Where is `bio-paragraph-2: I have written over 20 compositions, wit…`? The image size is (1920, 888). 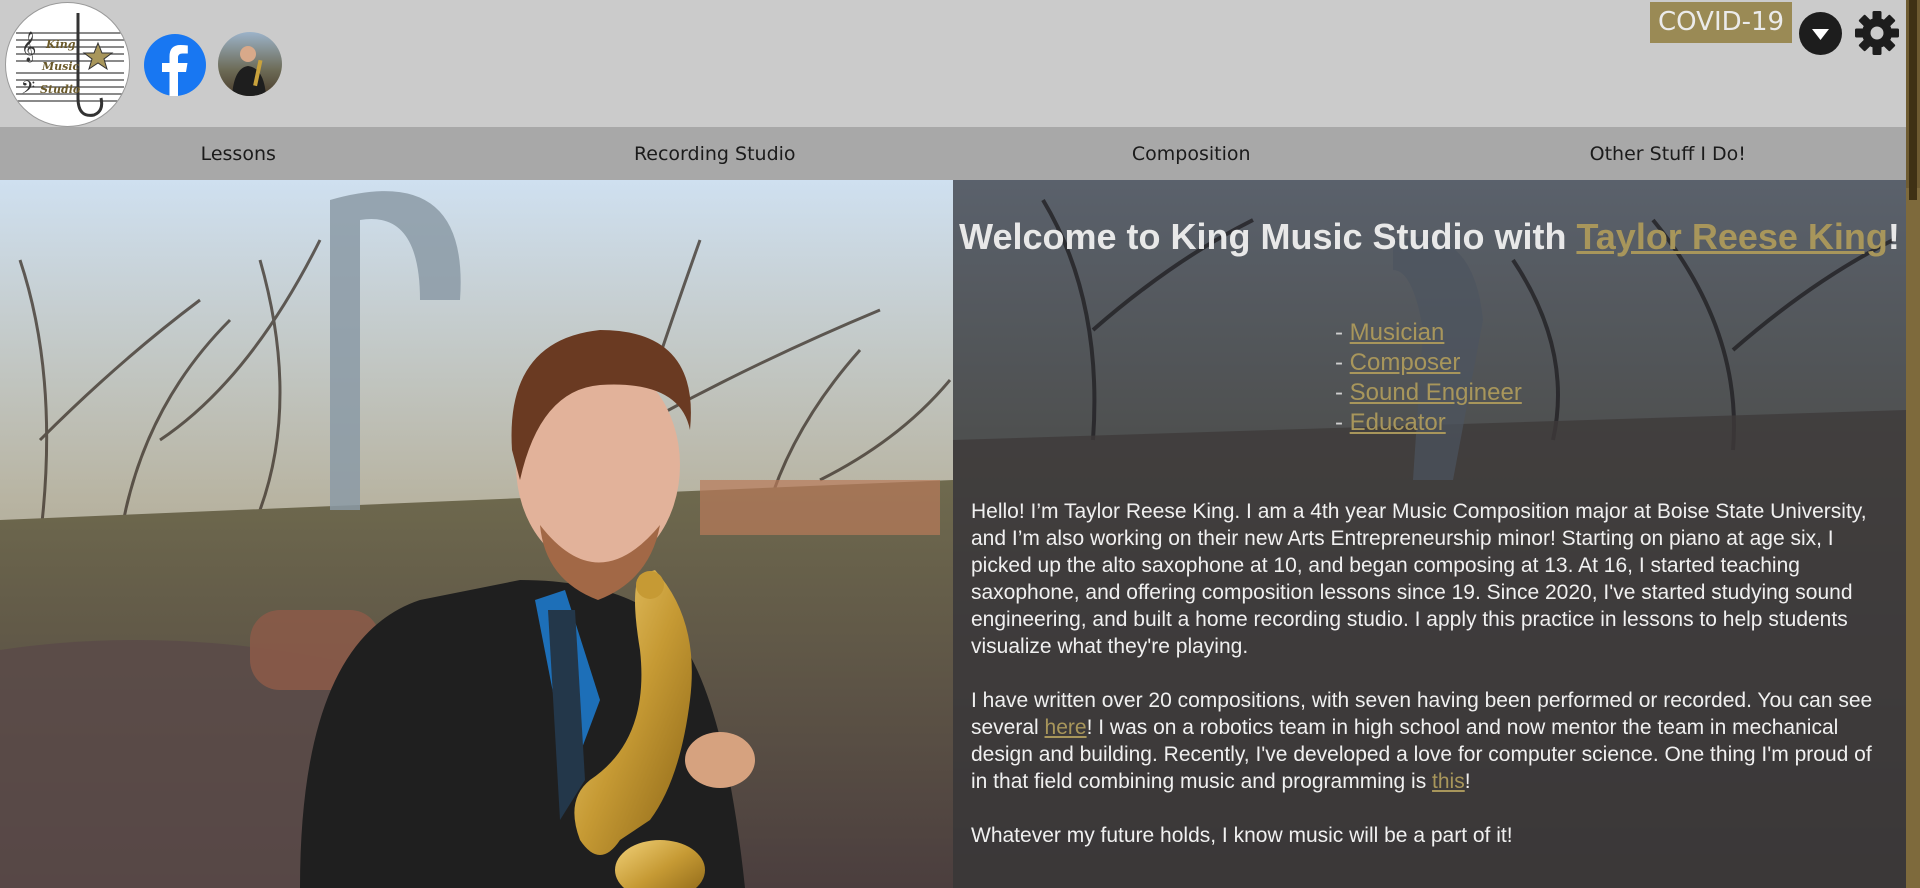 bio-paragraph-2: I have written over 20 compositions, wit… is located at coordinates (1431, 741).